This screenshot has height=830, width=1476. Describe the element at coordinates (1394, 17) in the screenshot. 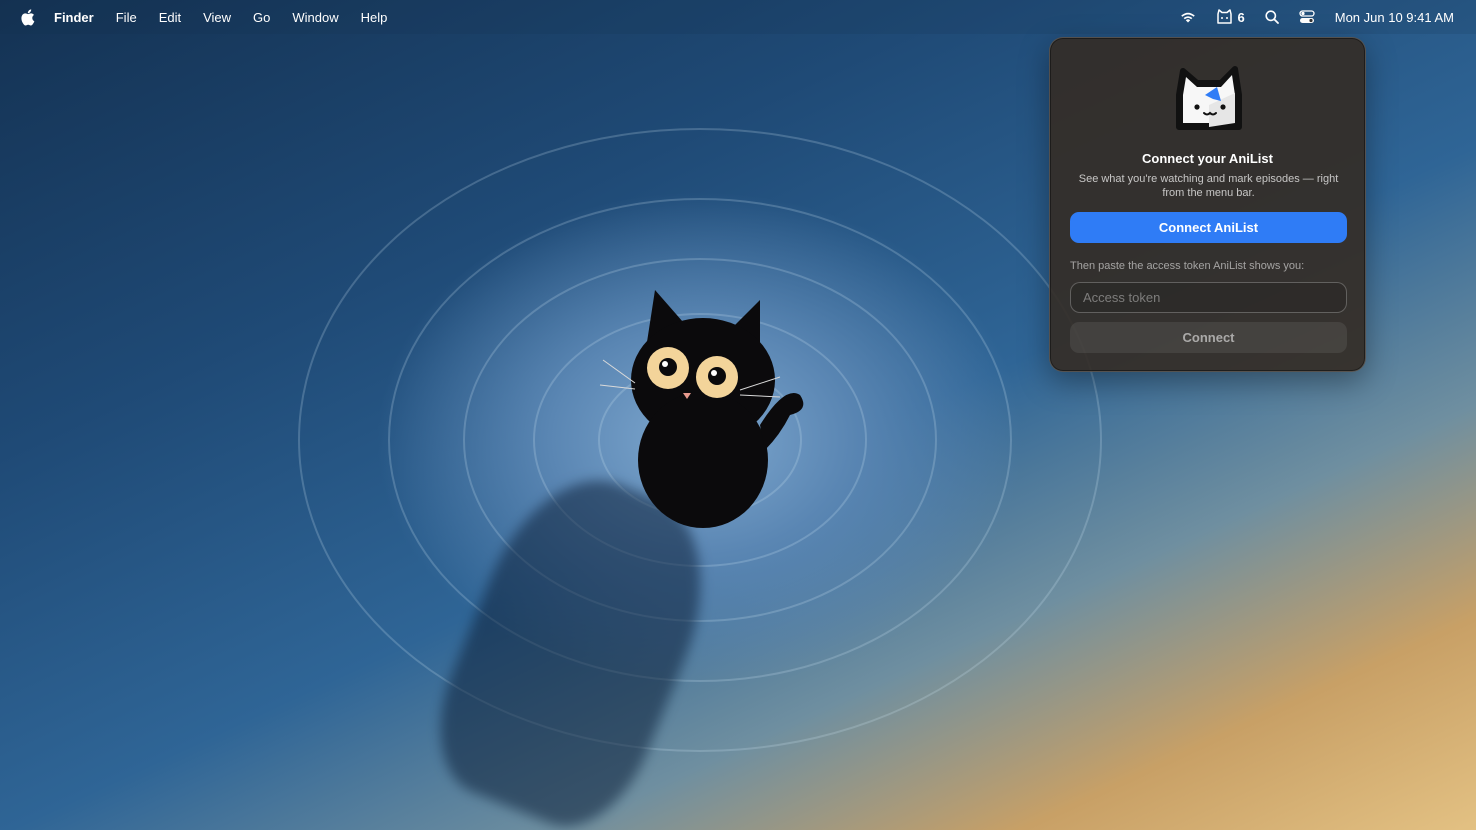

I see `menu-bar-clock: Mon Jun 10 9:41 AM` at that location.